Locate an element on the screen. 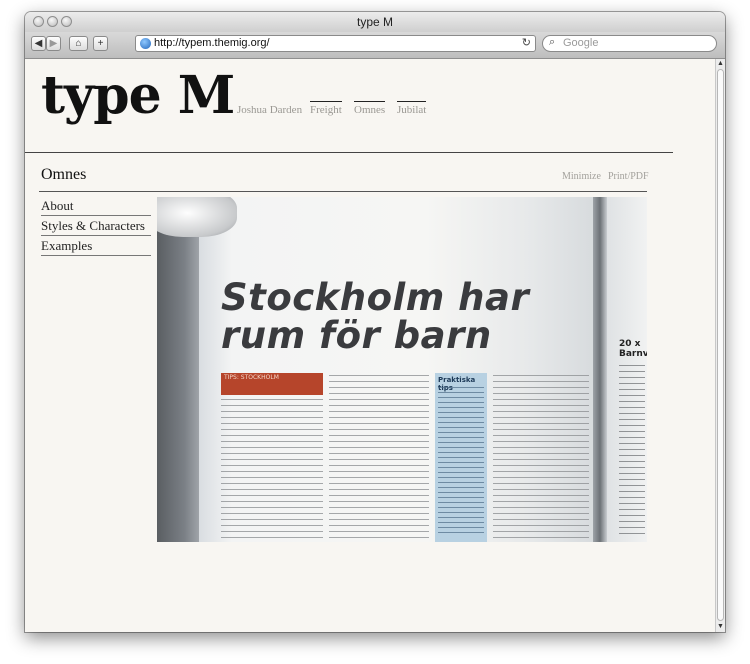 The height and width of the screenshot is (664, 750). forward-arrow-icon: ▶ is located at coordinates (53, 43).